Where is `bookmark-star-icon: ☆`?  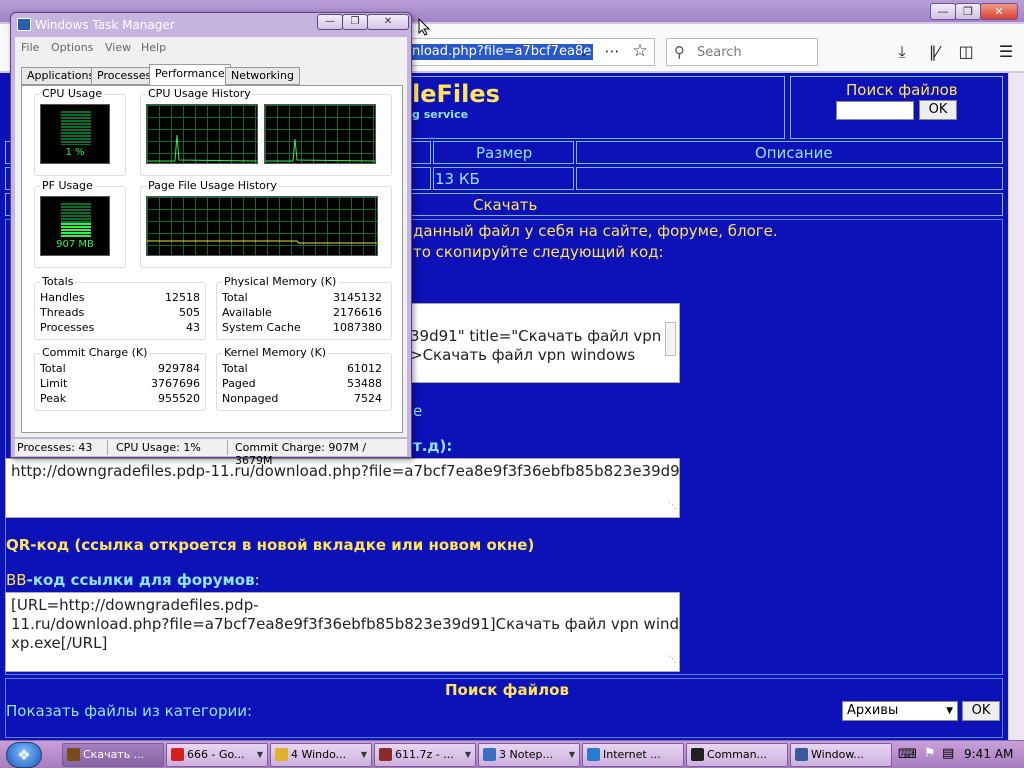
bookmark-star-icon: ☆ is located at coordinates (640, 51).